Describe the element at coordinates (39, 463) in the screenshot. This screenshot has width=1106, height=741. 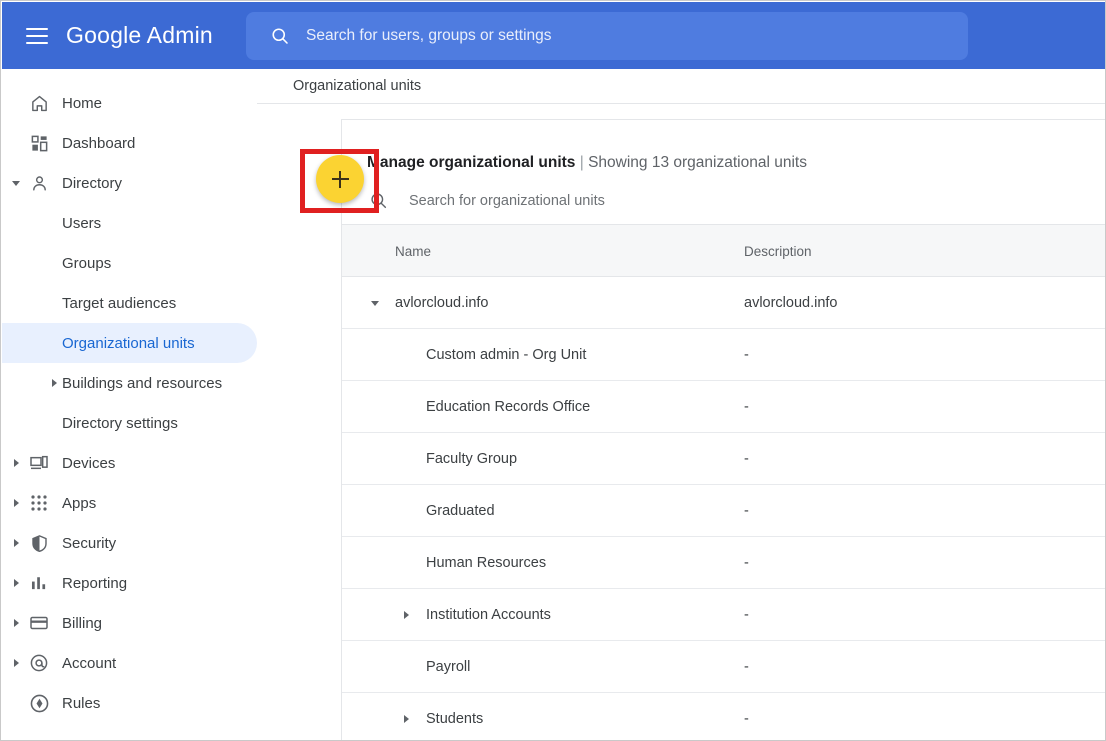
I see `devices-icon` at that location.